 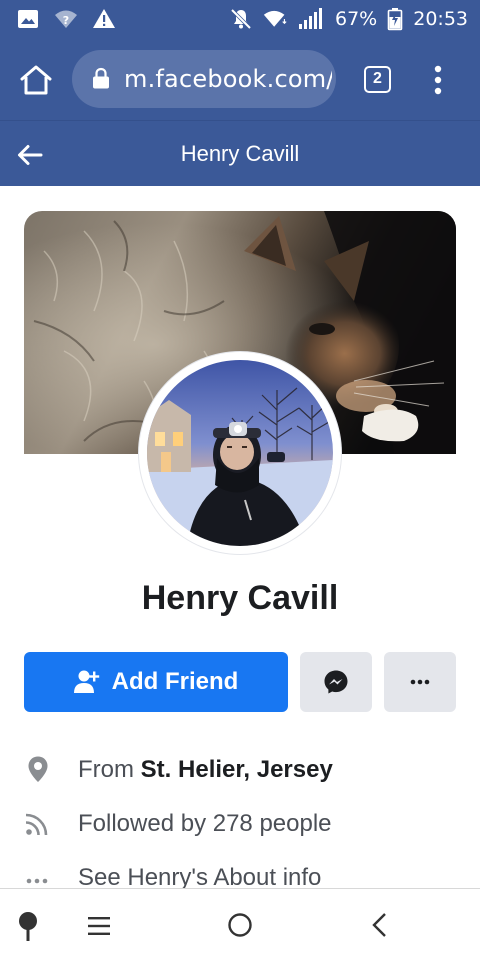 I want to click on avatar, so click(x=240, y=453).